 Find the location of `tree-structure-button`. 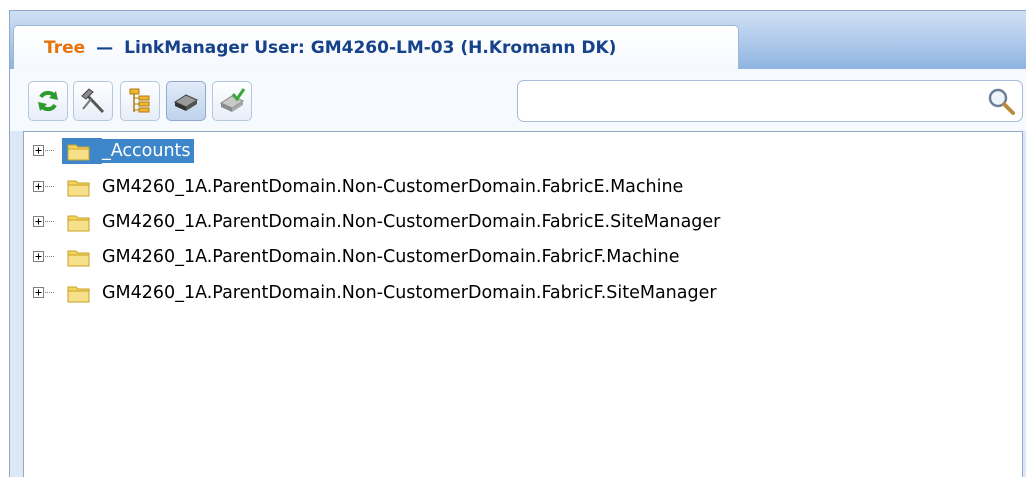

tree-structure-button is located at coordinates (140, 101).